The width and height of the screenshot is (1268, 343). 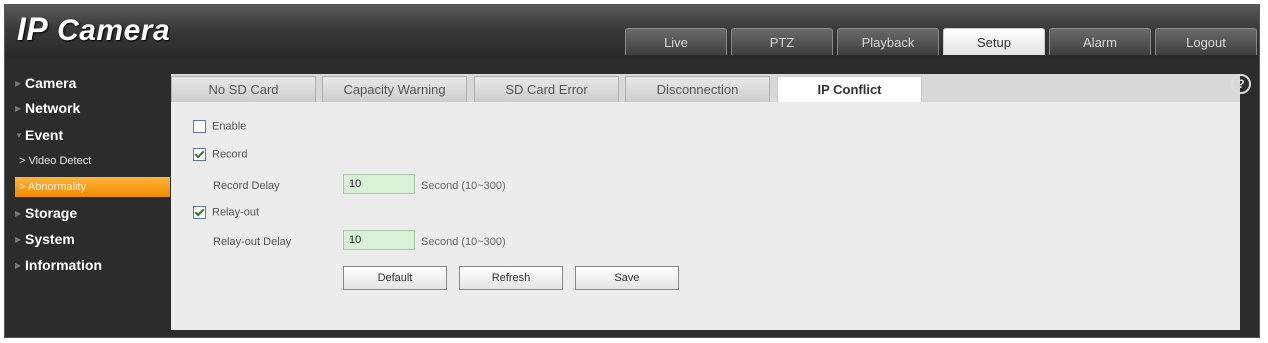 I want to click on relay-out-label: Relay-out, so click(x=236, y=212).